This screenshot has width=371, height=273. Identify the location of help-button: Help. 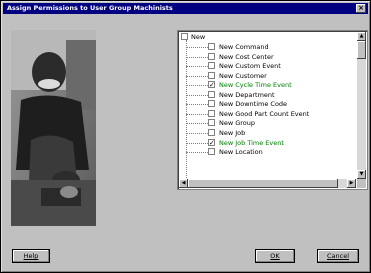
(31, 256).